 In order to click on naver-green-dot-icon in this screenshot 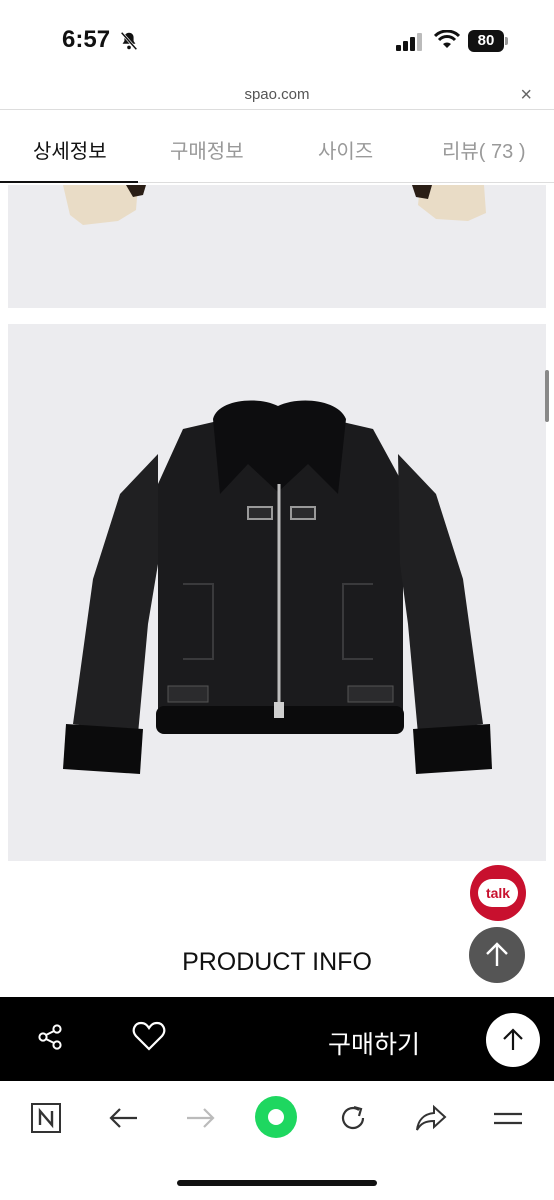, I will do `click(276, 1117)`.